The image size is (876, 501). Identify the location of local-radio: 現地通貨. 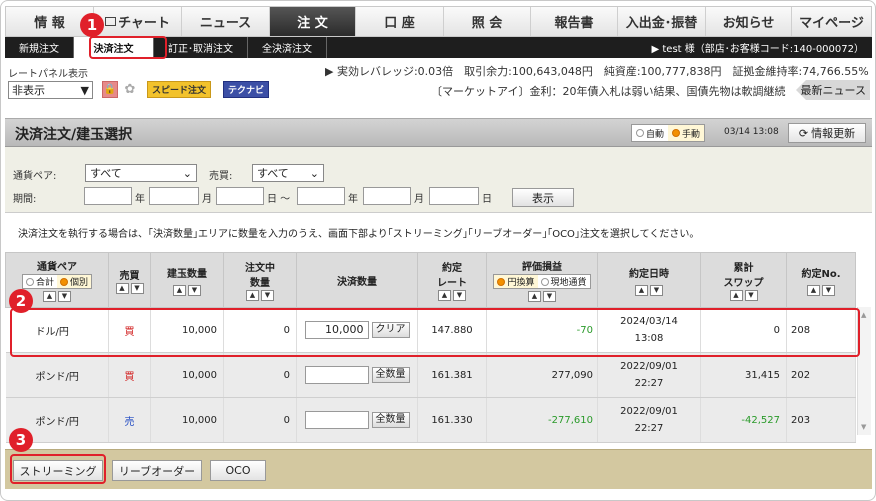
(564, 281).